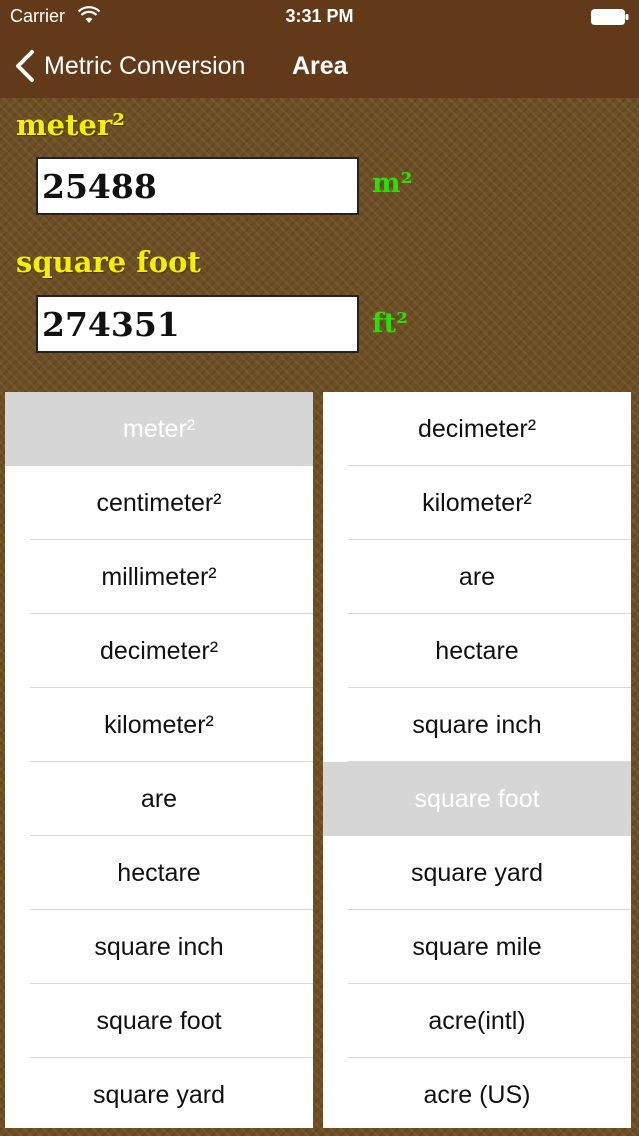  Describe the element at coordinates (159, 503) in the screenshot. I see `picker-row: centimeter²` at that location.